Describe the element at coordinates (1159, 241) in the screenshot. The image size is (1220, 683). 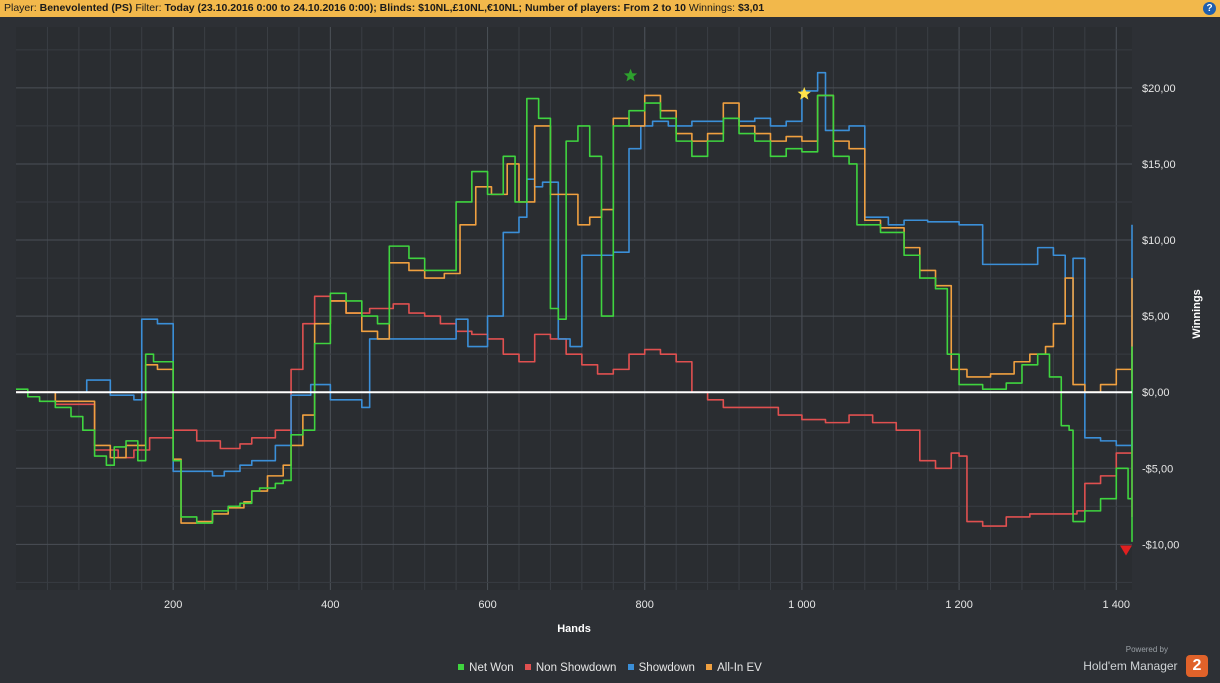
I see `y-tick-label: $10,00` at that location.